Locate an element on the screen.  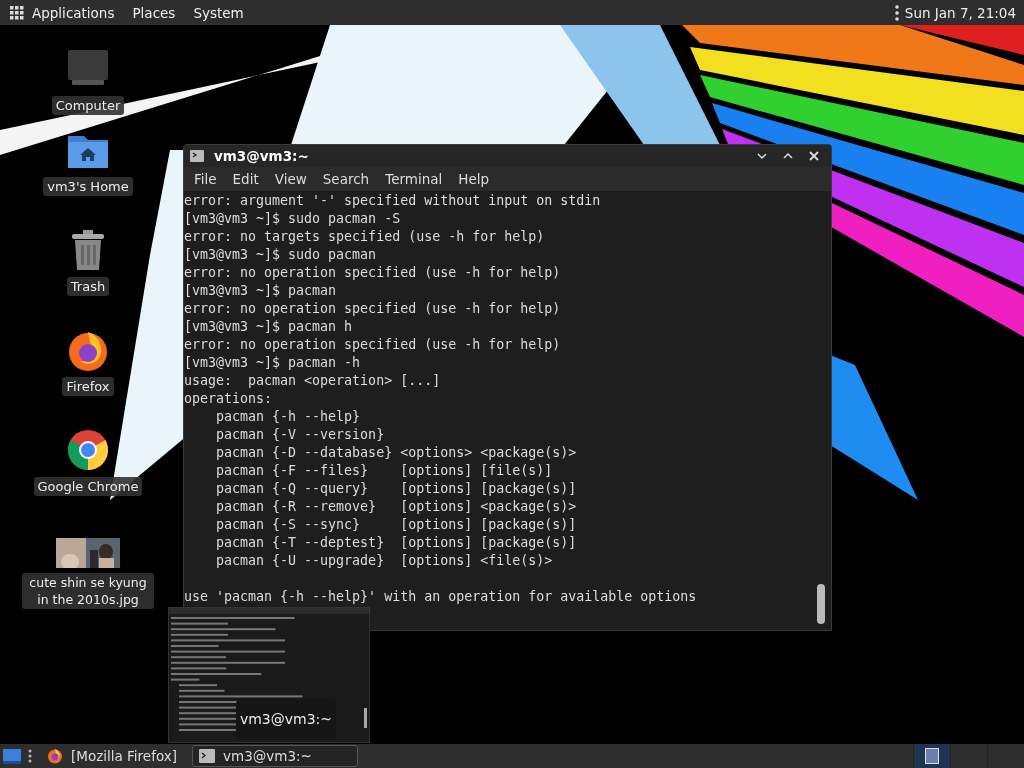
handle-icon is located at coordinates (30, 756).